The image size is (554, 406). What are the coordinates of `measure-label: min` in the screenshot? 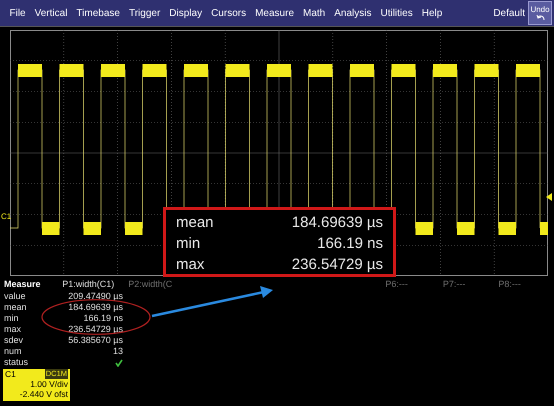 It's located at (12, 318).